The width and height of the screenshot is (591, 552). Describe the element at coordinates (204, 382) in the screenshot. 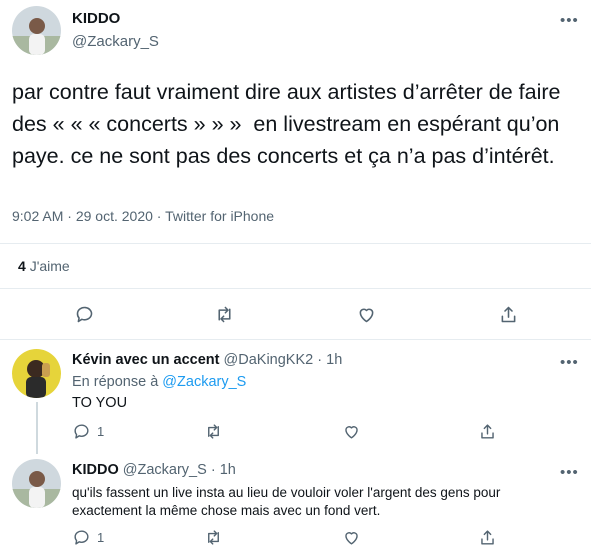

I see `reply-to-handle: @Zackary_S` at that location.